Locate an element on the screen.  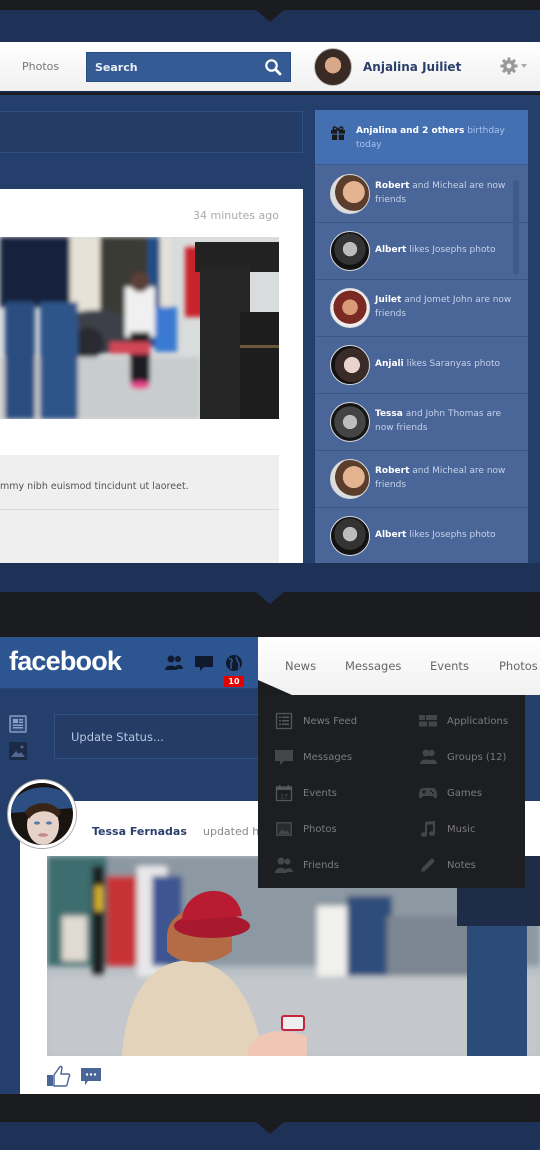
tab-photos: Photos is located at coordinates (518, 666).